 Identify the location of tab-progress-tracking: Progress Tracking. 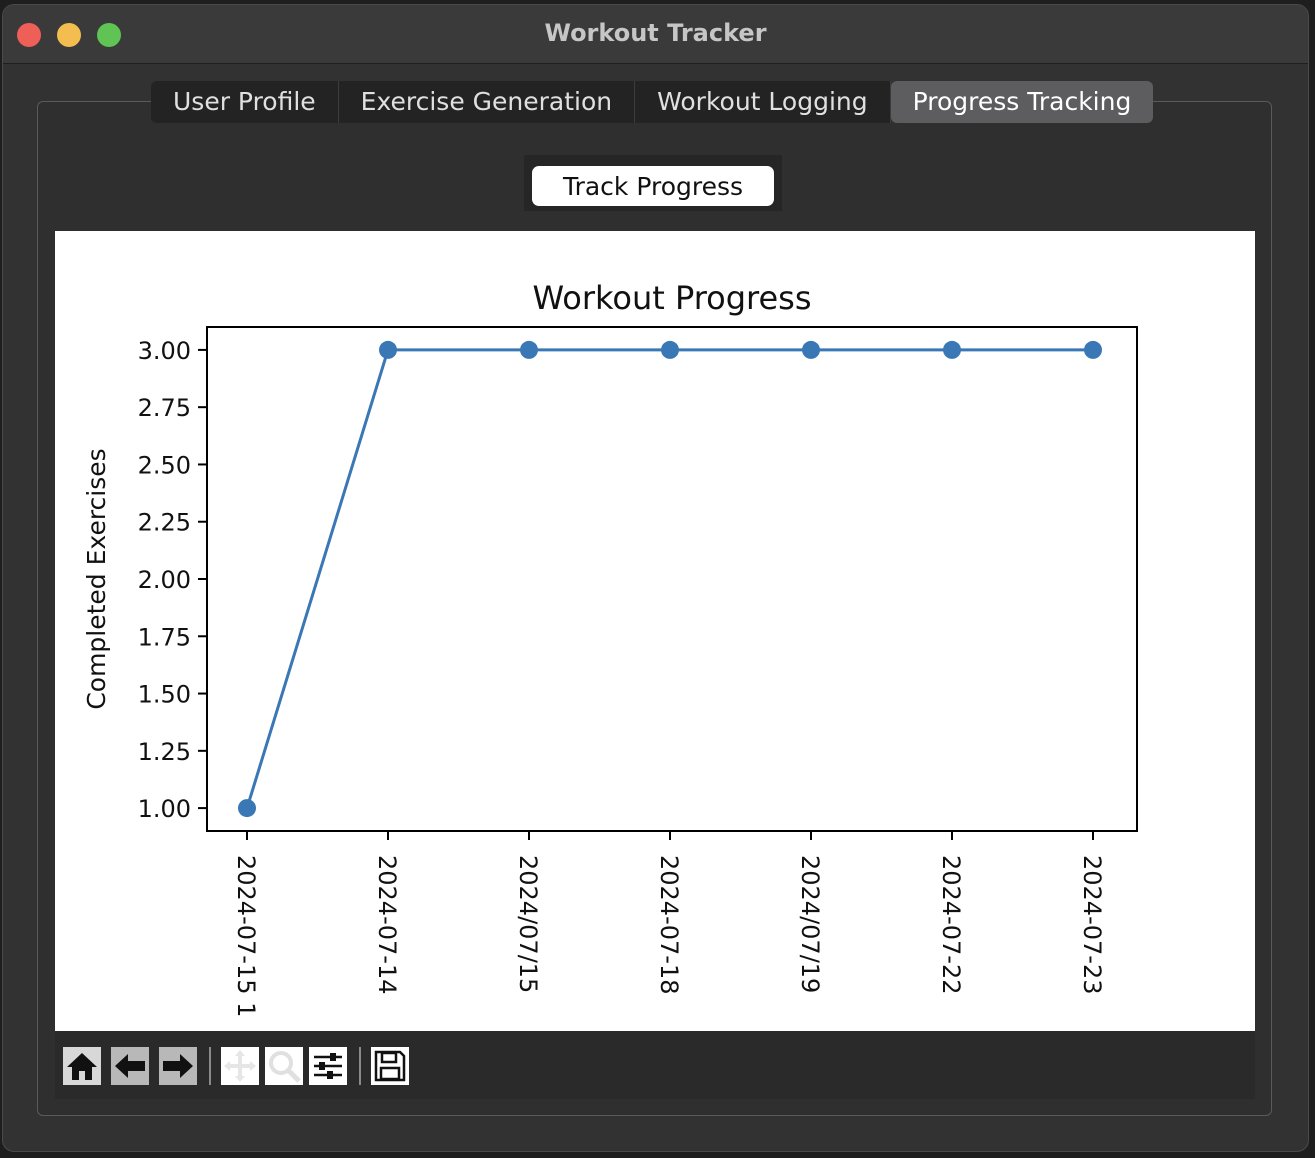
(1022, 102).